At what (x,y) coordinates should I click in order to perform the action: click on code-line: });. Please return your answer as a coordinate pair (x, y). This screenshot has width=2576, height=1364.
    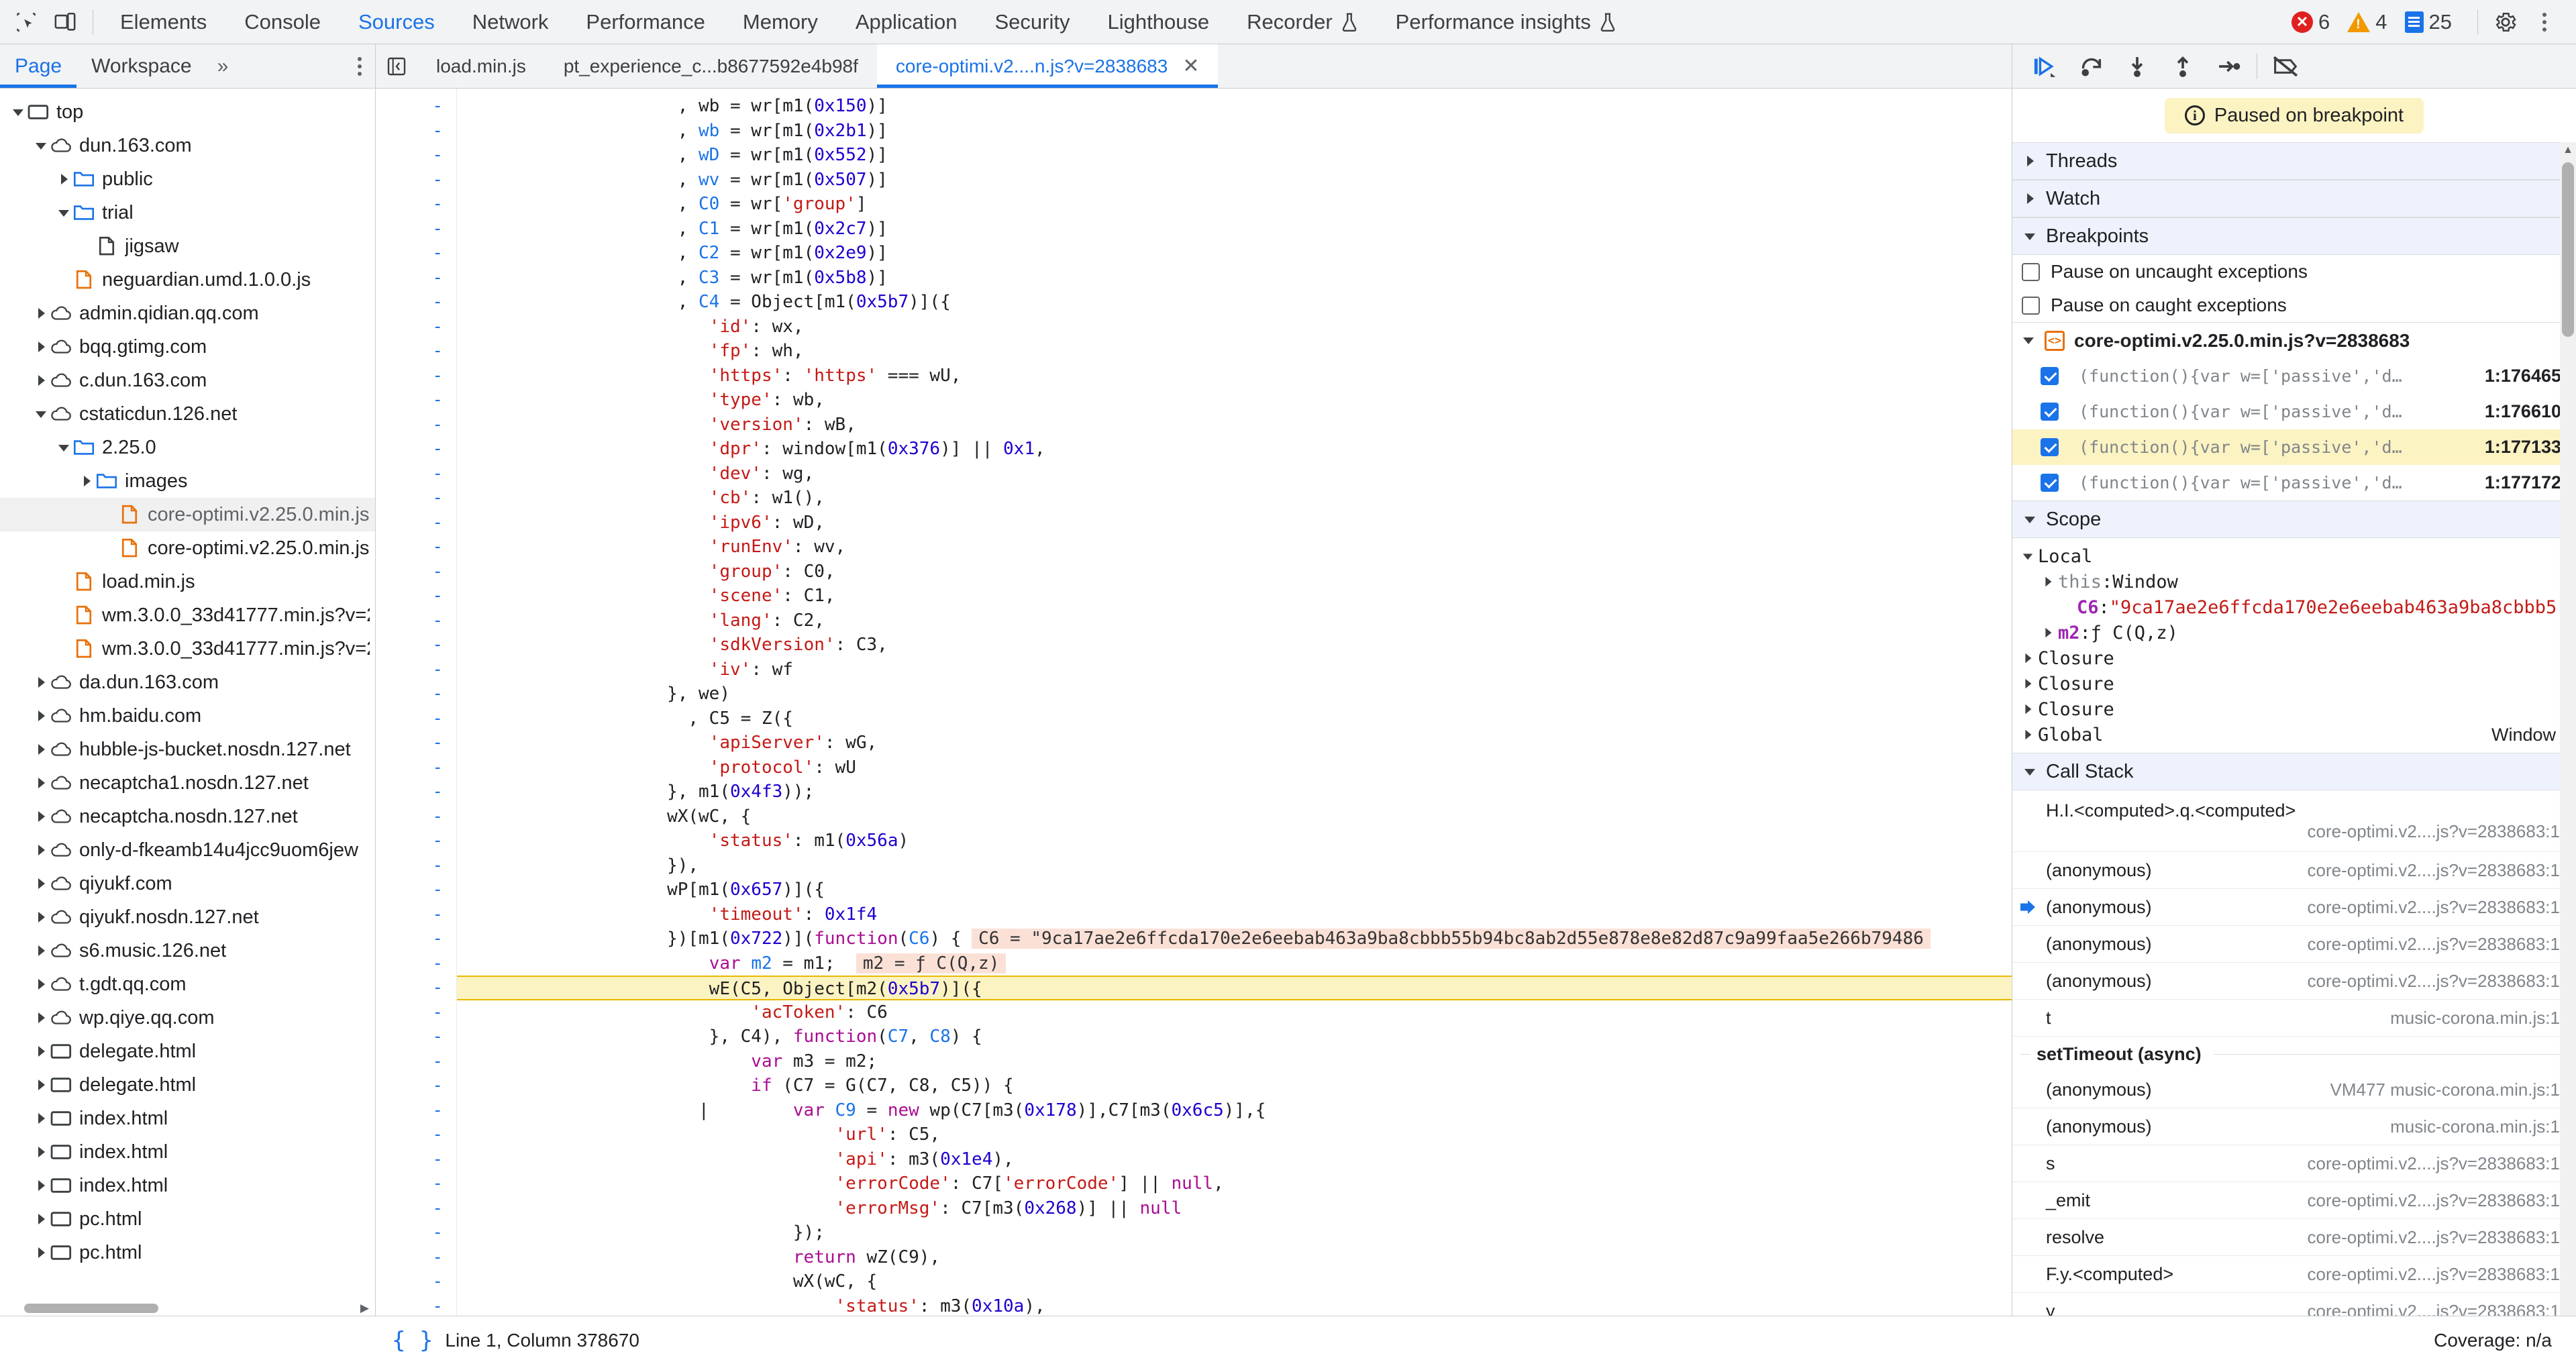
    Looking at the image, I should click on (1234, 1233).